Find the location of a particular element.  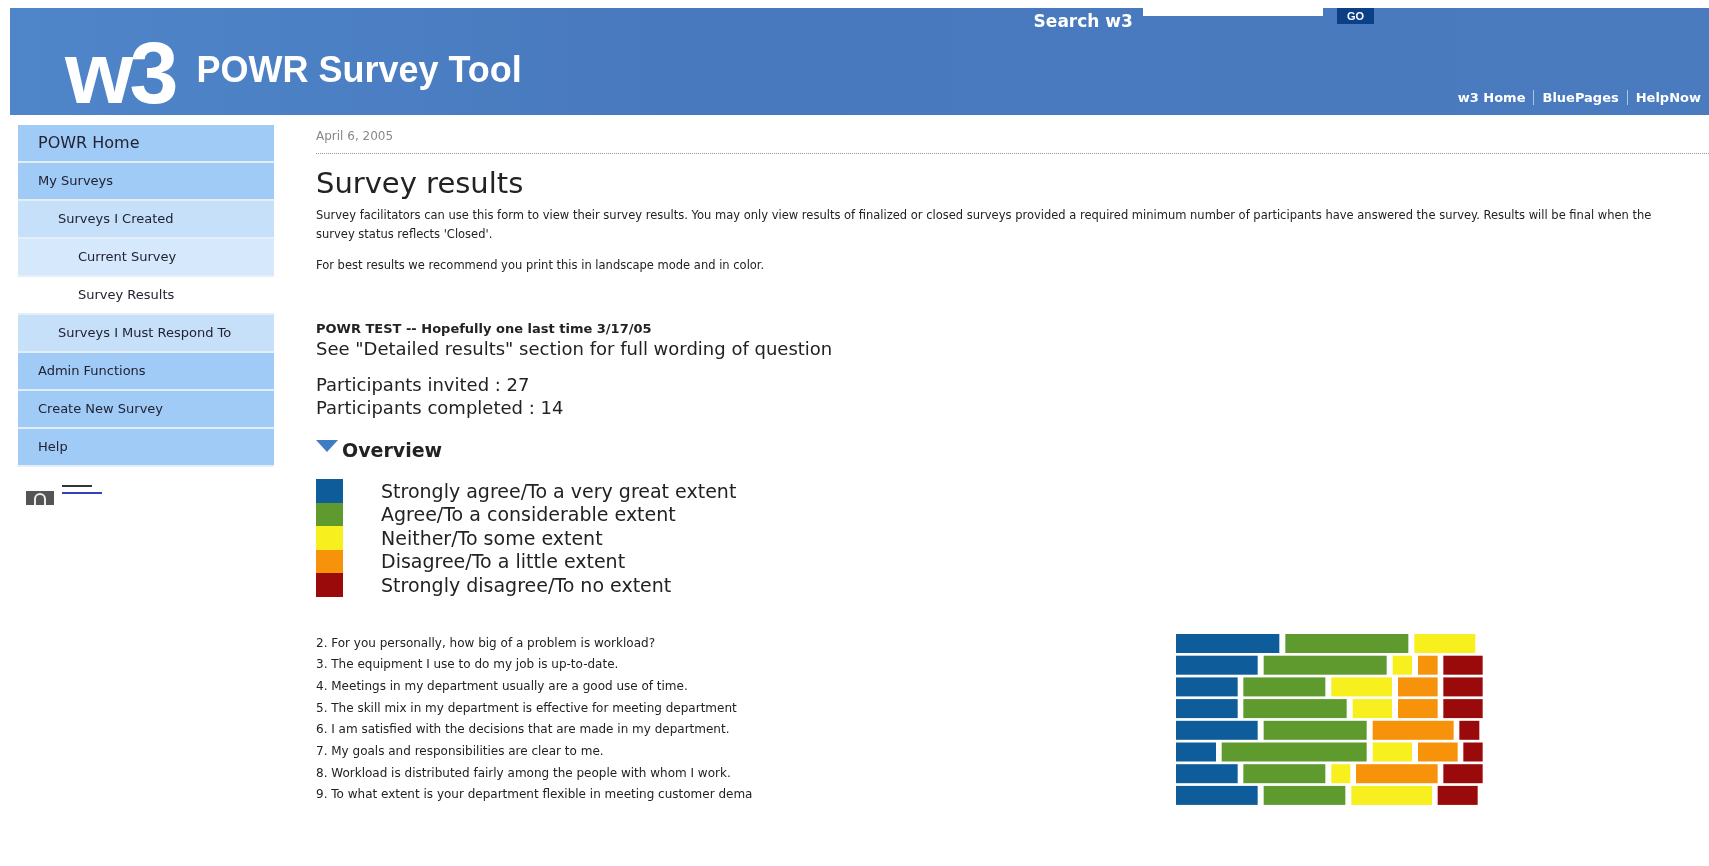

sidebar-item: Create New Survey is located at coordinates (146, 409).